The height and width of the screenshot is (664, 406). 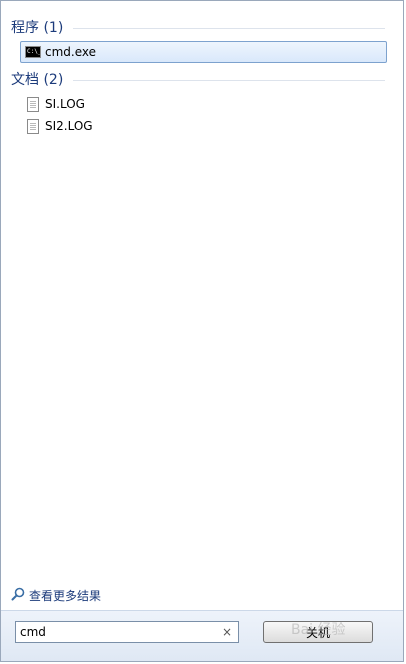 I want to click on group-title-documents: 文档 (2), so click(x=37, y=80).